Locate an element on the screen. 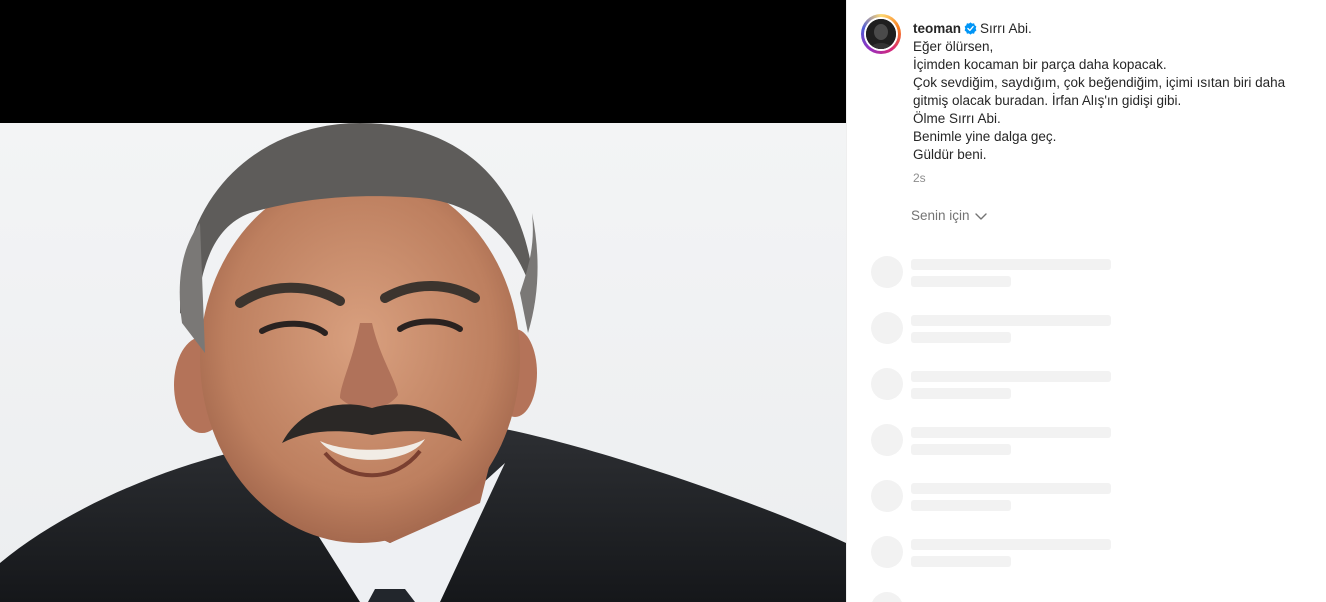  caption-line: Ölme Sırrı Abi. is located at coordinates (957, 118).